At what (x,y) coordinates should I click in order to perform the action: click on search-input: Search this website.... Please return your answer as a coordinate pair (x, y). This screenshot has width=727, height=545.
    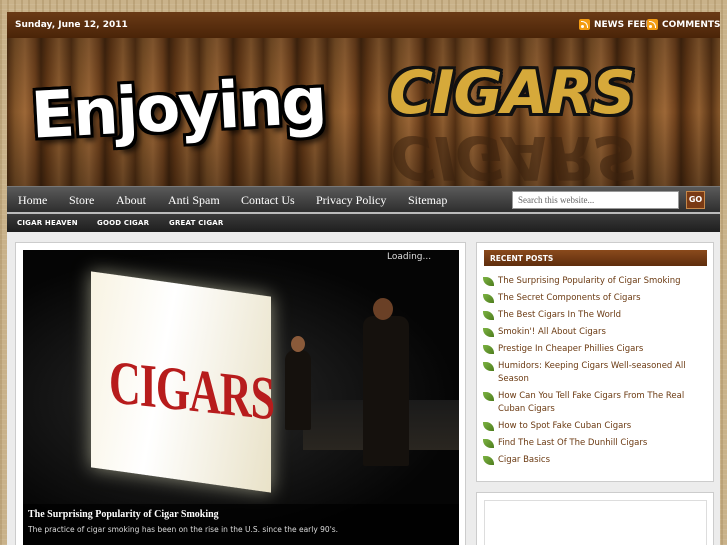
    Looking at the image, I should click on (595, 200).